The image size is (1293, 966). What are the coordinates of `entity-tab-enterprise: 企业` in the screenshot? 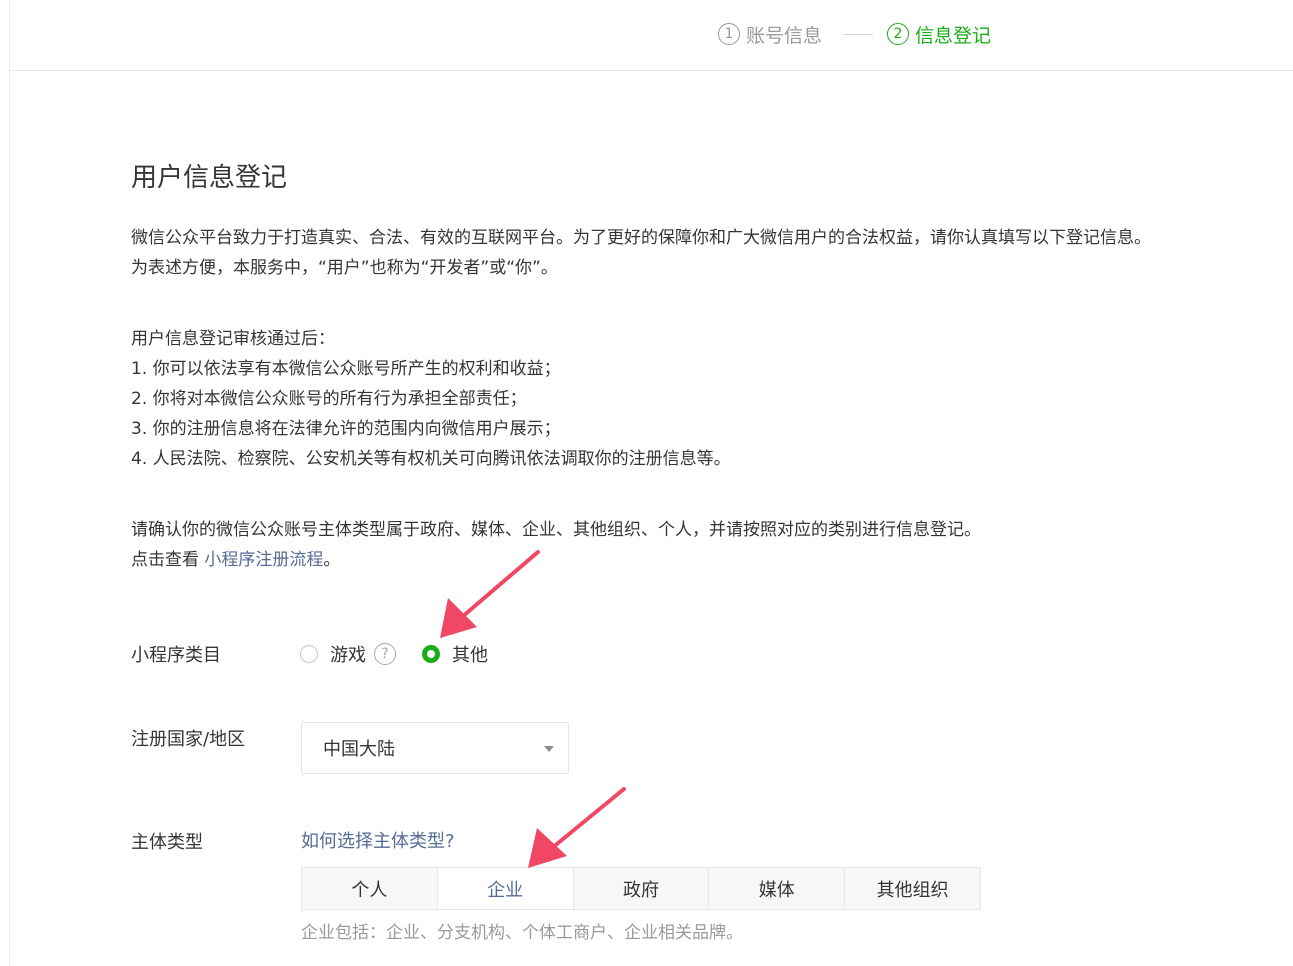 It's located at (505, 888).